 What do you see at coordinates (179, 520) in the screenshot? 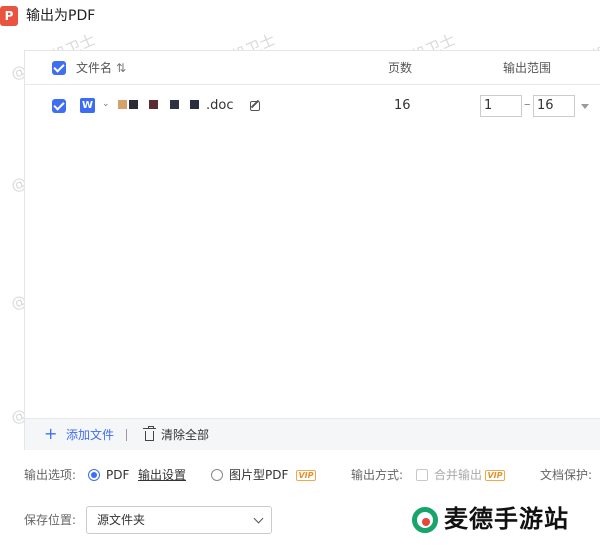
I see `save-location-select: 源文件夹` at bounding box center [179, 520].